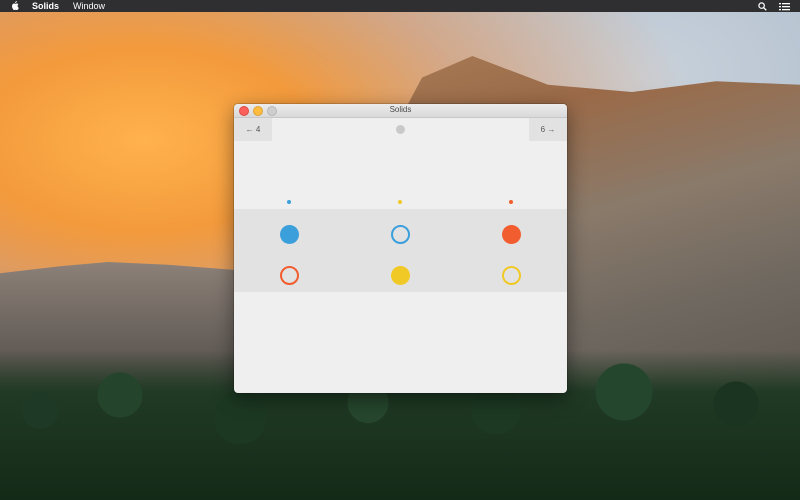  What do you see at coordinates (784, 6) in the screenshot?
I see `list-icon` at bounding box center [784, 6].